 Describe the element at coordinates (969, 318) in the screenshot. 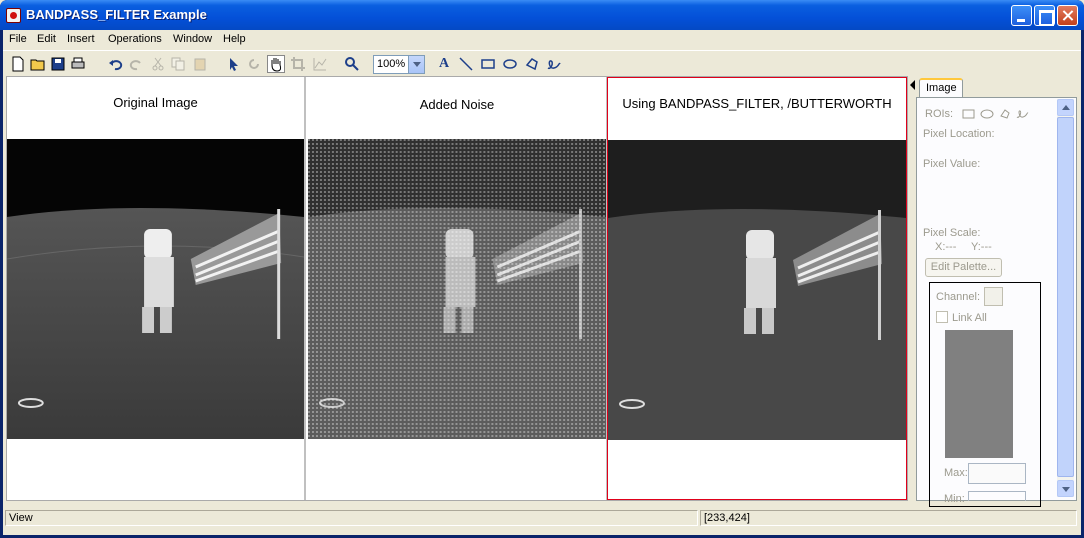

I see `link-all-label: Link All` at that location.